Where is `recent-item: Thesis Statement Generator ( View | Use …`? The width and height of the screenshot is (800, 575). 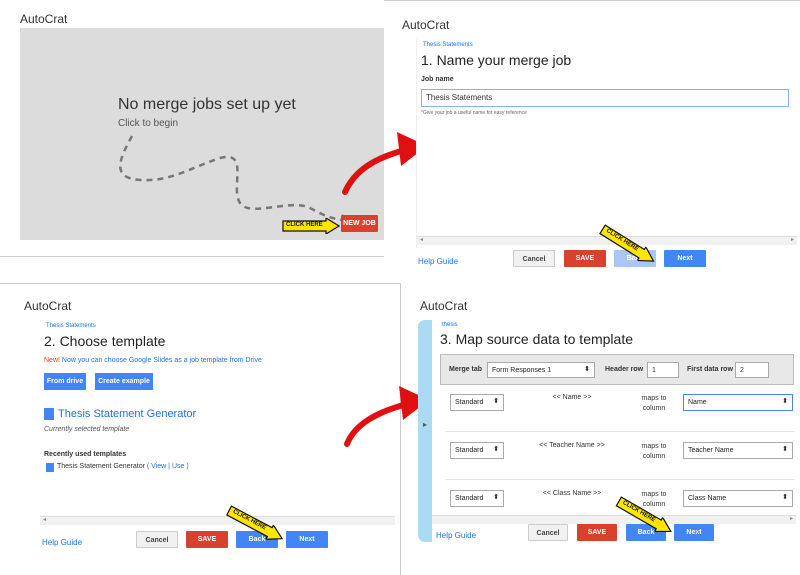 recent-item: Thesis Statement Generator ( View | Use … is located at coordinates (123, 466).